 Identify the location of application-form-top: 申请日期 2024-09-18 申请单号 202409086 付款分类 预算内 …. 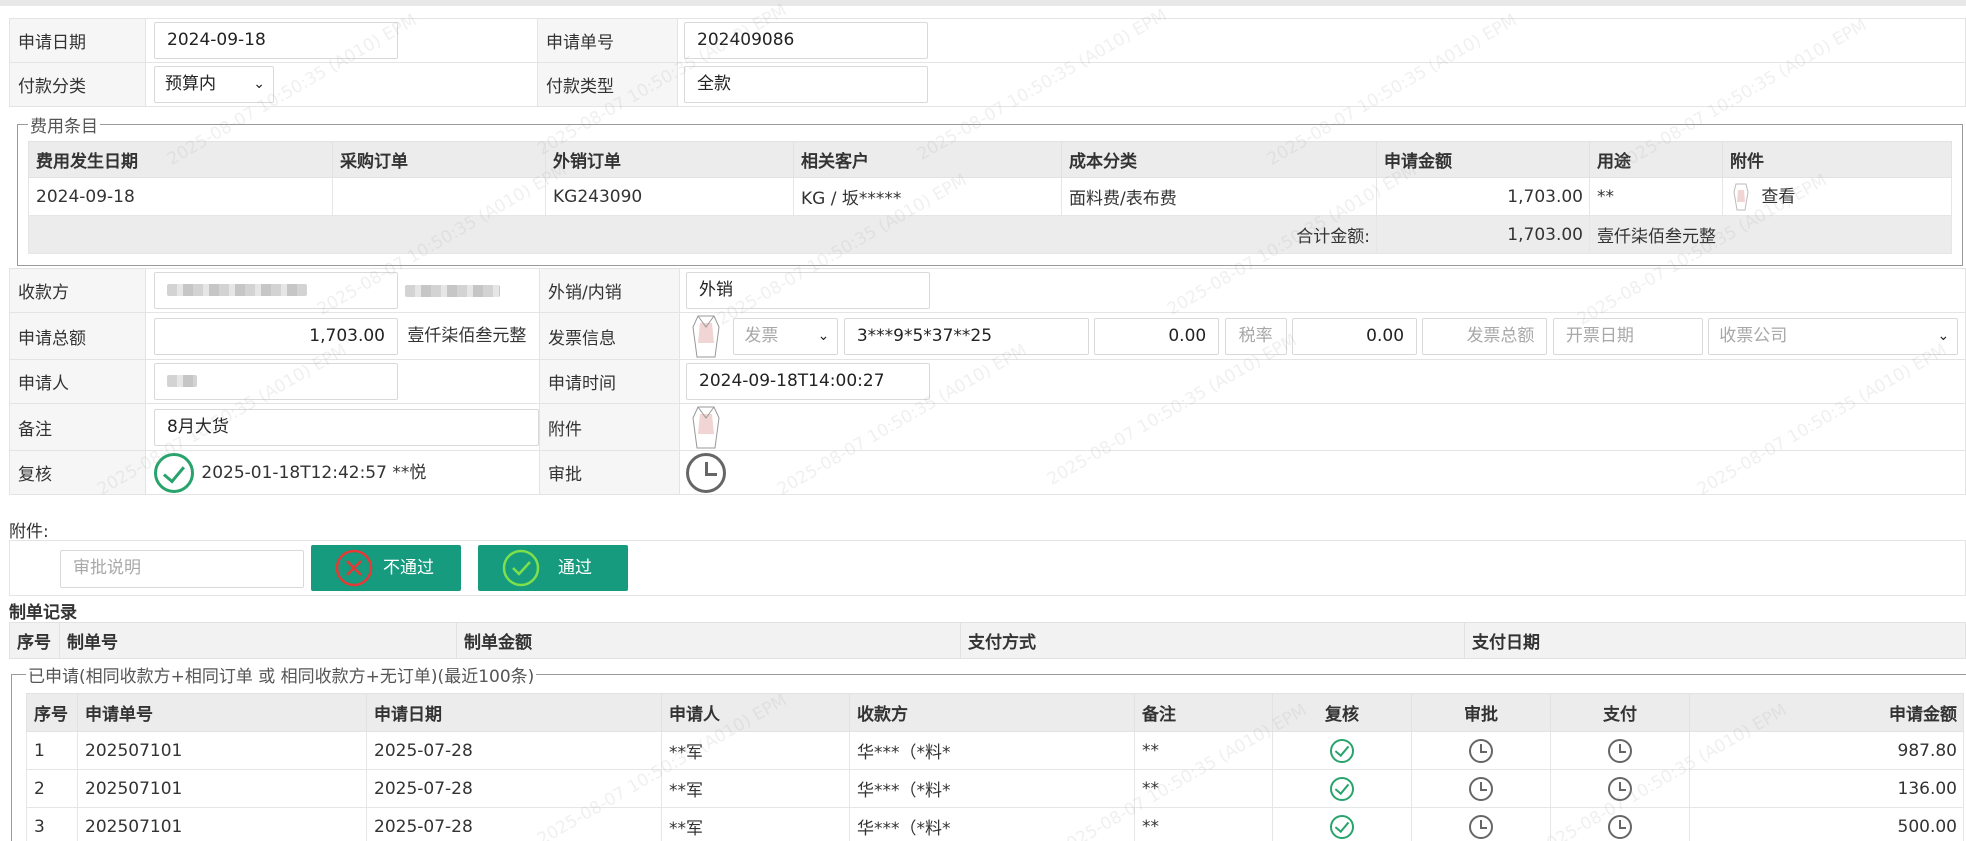
(987, 62).